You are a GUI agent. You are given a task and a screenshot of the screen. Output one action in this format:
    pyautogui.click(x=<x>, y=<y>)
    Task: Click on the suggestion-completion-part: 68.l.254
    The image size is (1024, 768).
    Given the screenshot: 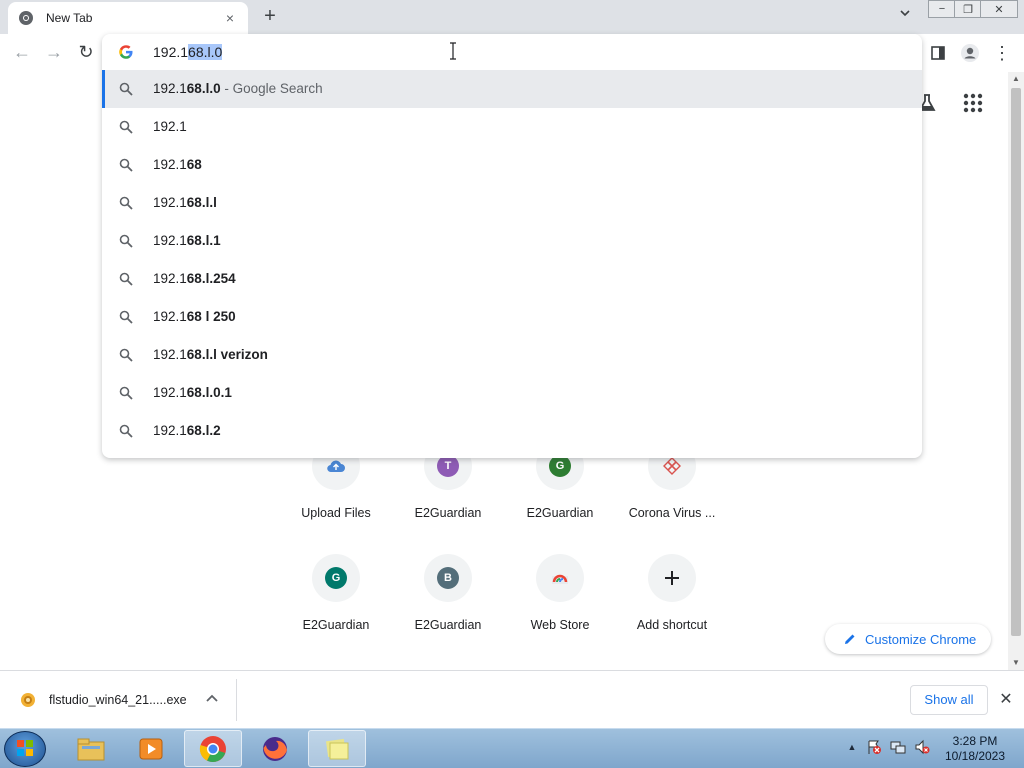 What is the action you would take?
    pyautogui.click(x=211, y=278)
    